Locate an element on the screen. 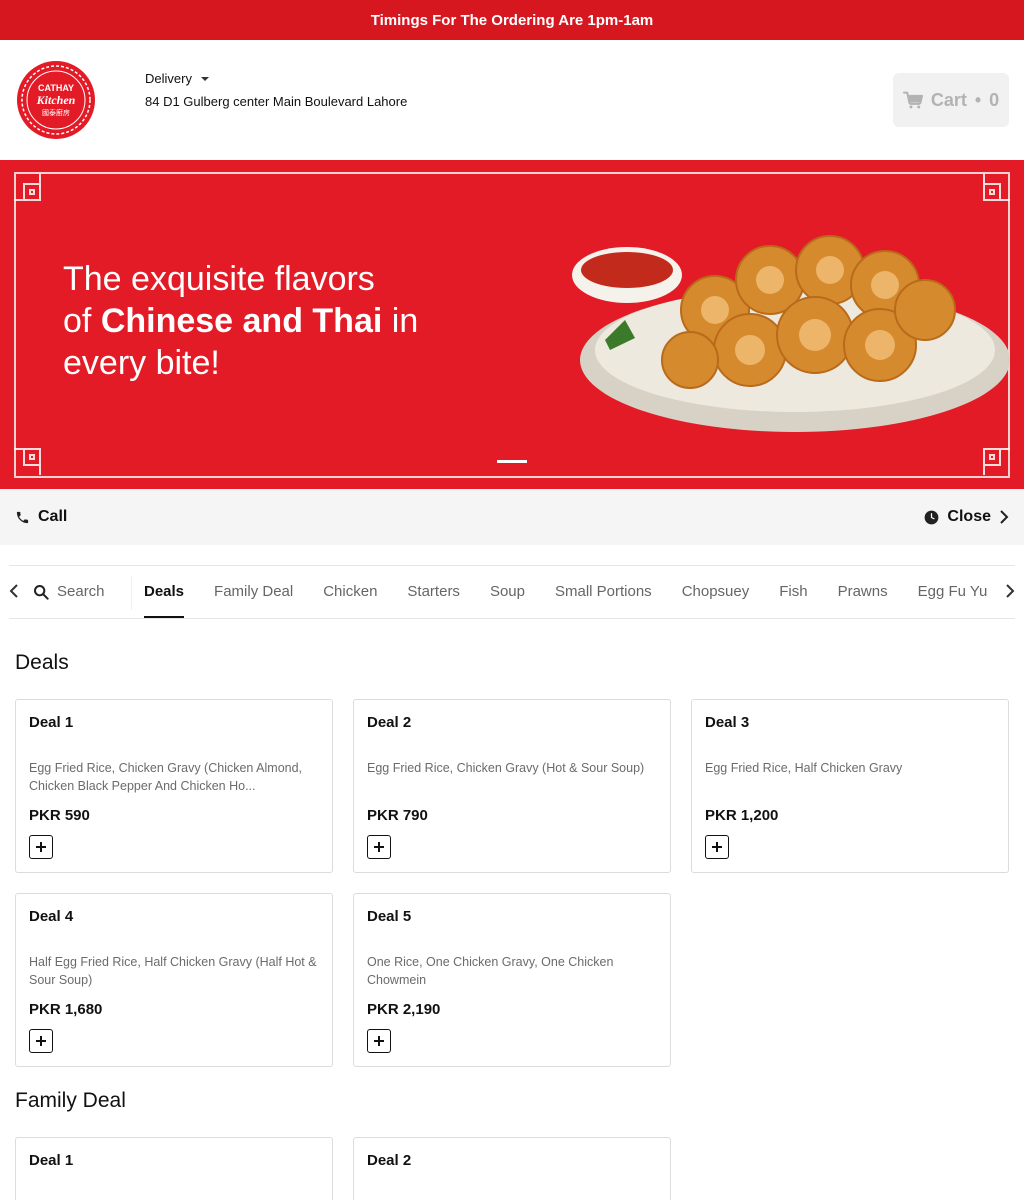 Image resolution: width=1024 pixels, height=1200 pixels. announcement-bar: Timings For The Ordering Are 1pm-1am is located at coordinates (512, 20).